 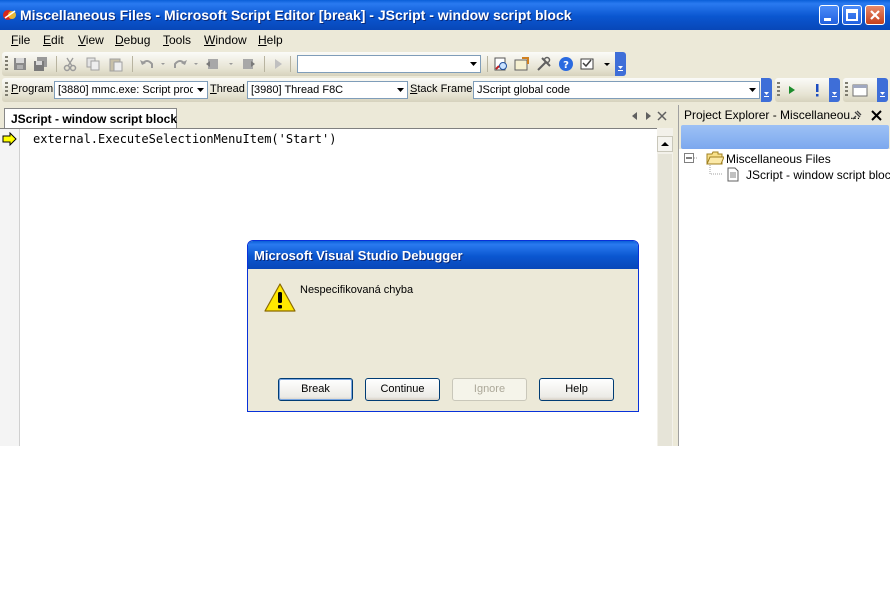 I want to click on minimize-icon, so click(x=827, y=19).